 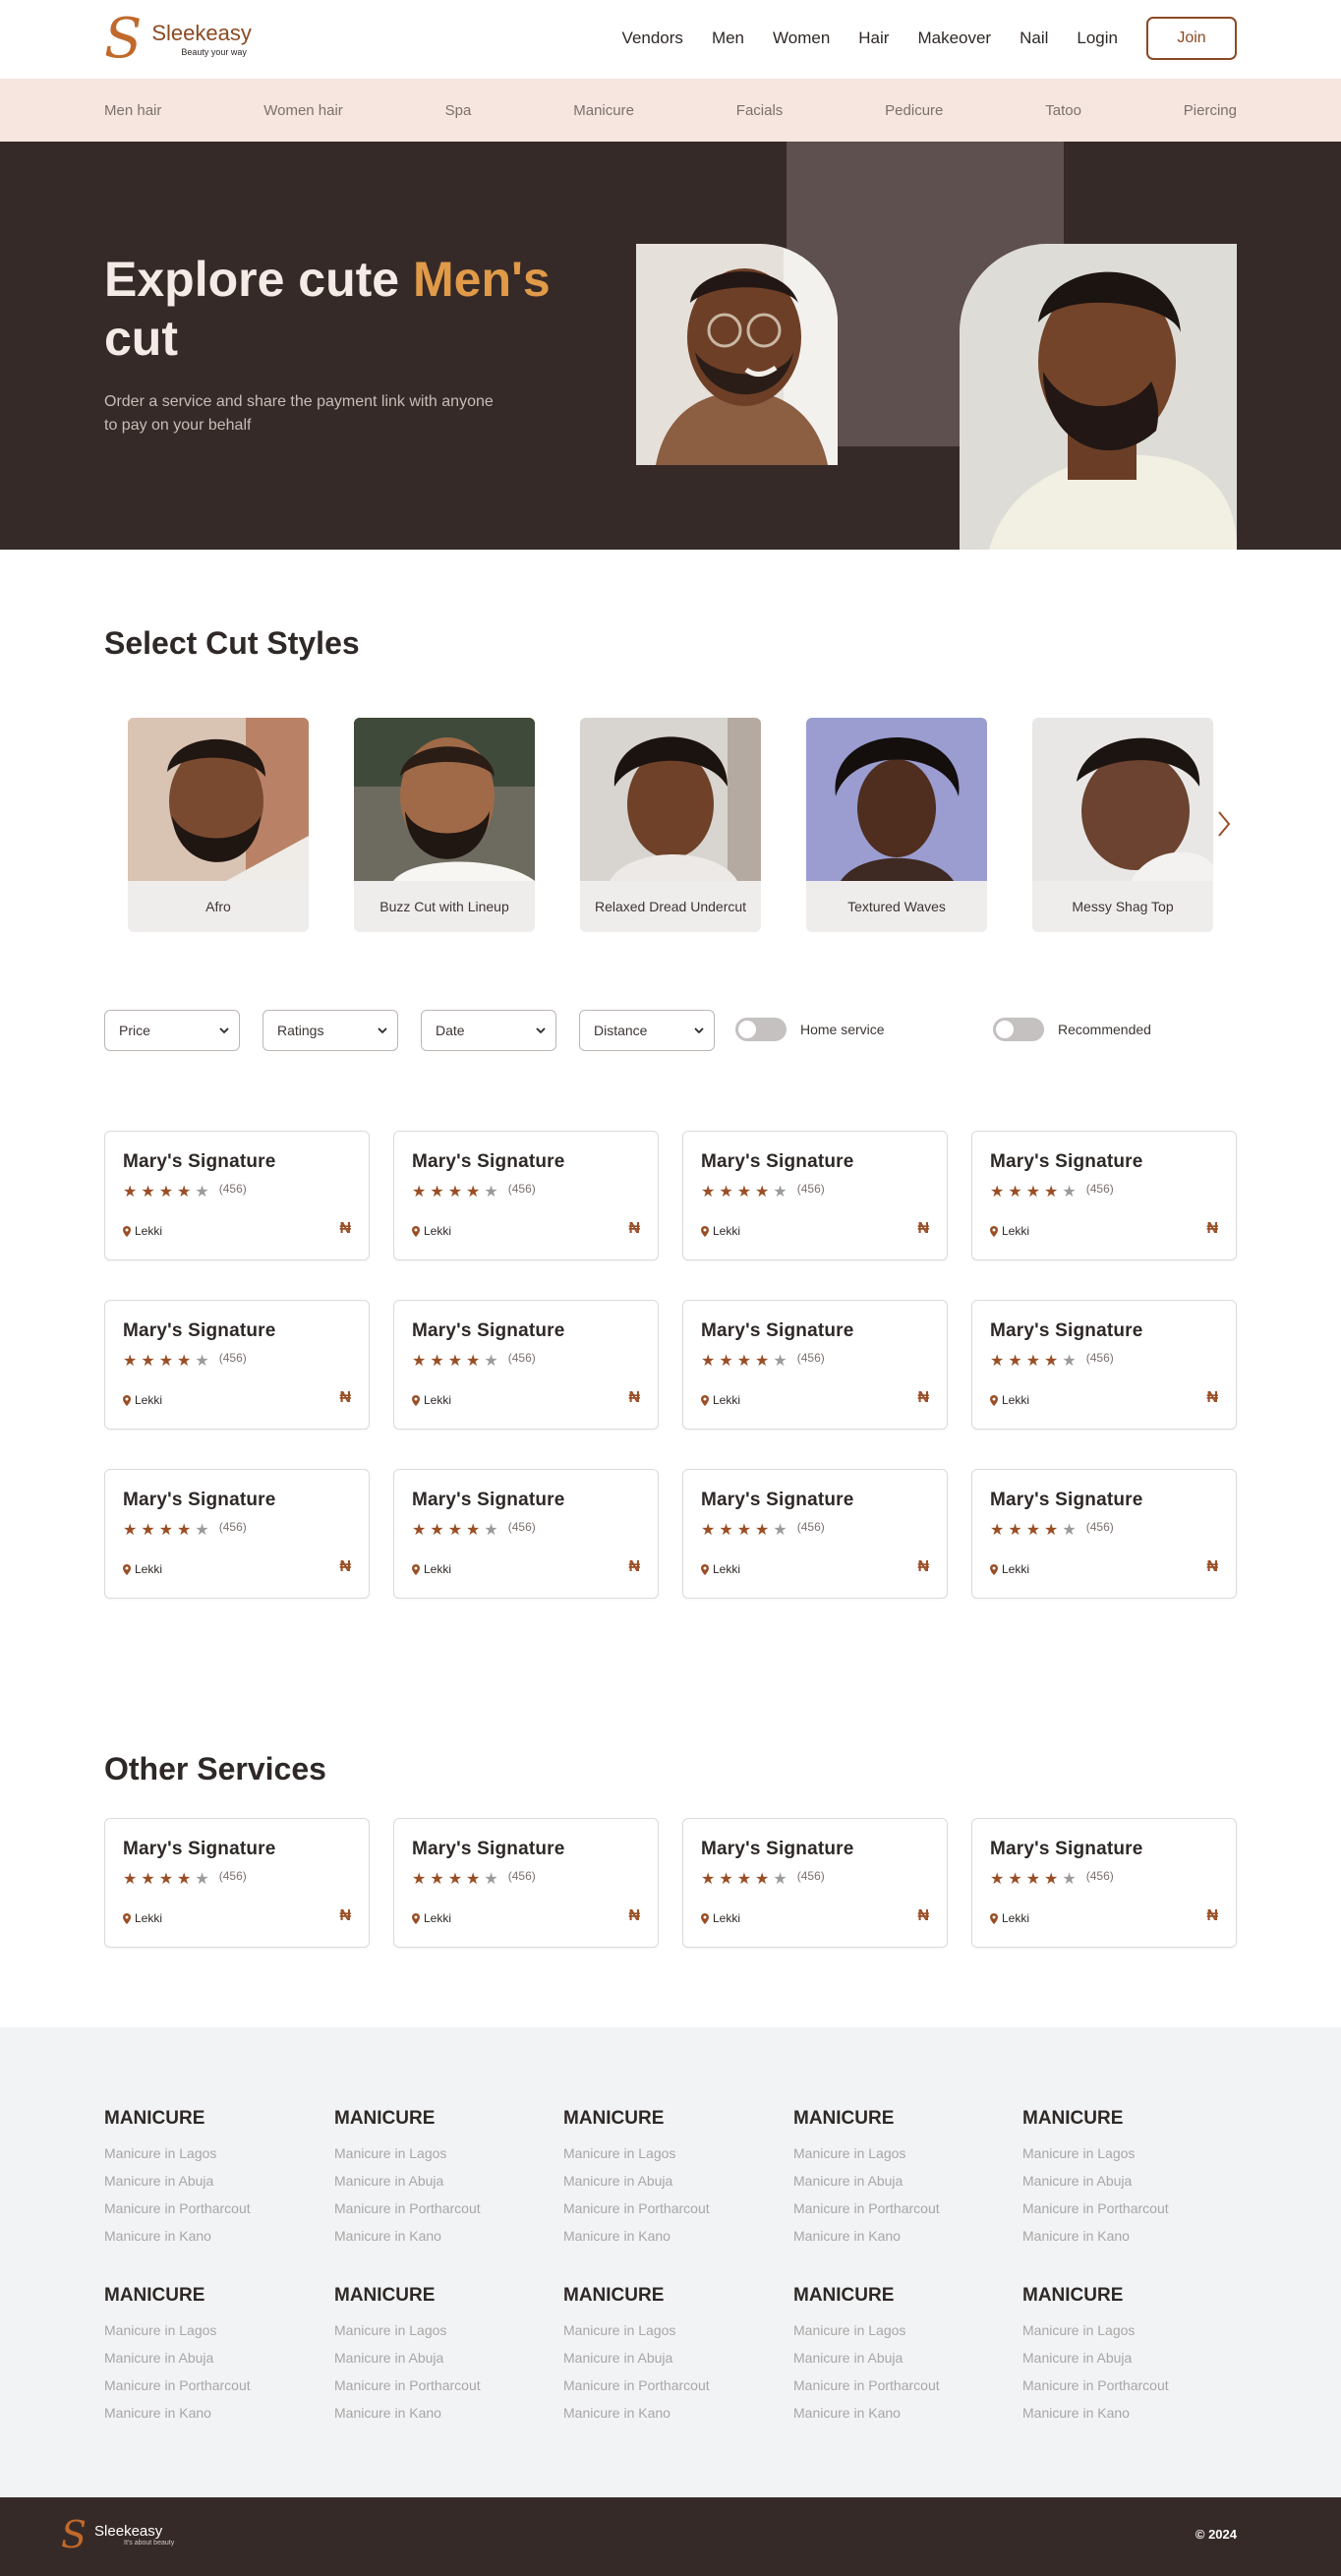 What do you see at coordinates (1018, 1029) in the screenshot?
I see `recommended-toggle` at bounding box center [1018, 1029].